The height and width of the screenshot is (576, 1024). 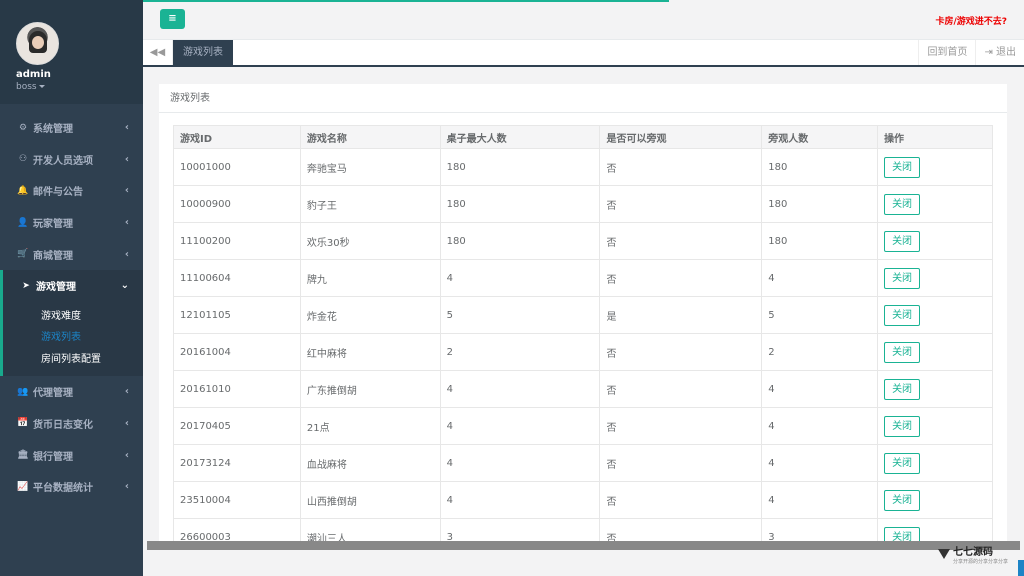 I want to click on sidebar-item-label: 银行管理, so click(x=53, y=457).